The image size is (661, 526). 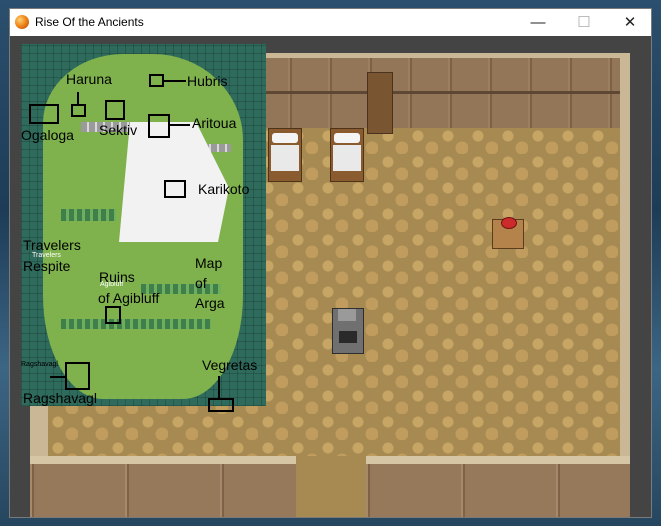 What do you see at coordinates (129, 298) in the screenshot?
I see `map-label-ruins-line2: of Agibluff` at bounding box center [129, 298].